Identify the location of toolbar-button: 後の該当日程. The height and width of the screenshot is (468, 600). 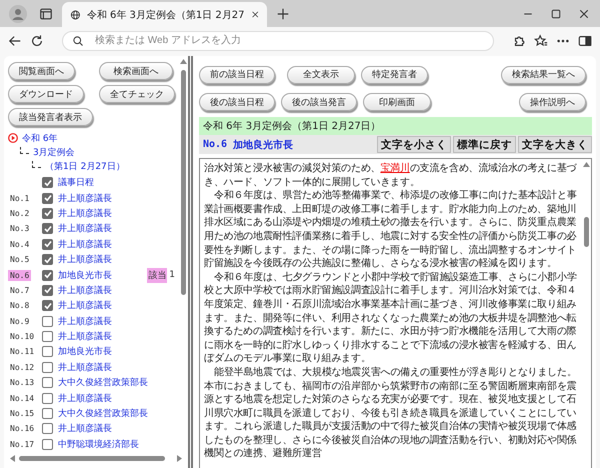
(237, 102).